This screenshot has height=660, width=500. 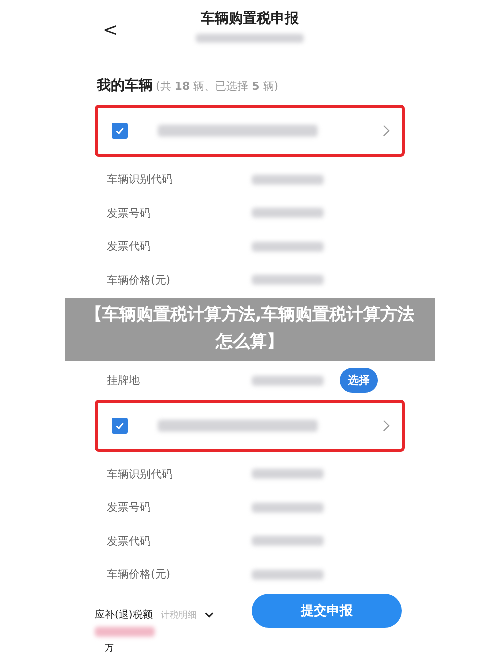 I want to click on back-button: <, so click(x=113, y=30).